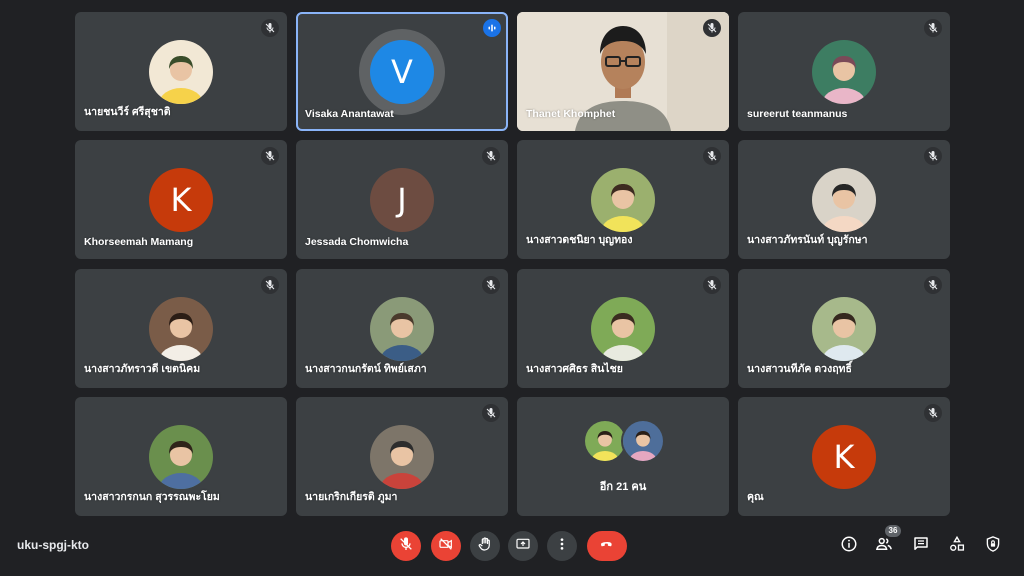 This screenshot has width=1024, height=576. Describe the element at coordinates (893, 531) in the screenshot. I see `participant-count-badge: 36` at that location.